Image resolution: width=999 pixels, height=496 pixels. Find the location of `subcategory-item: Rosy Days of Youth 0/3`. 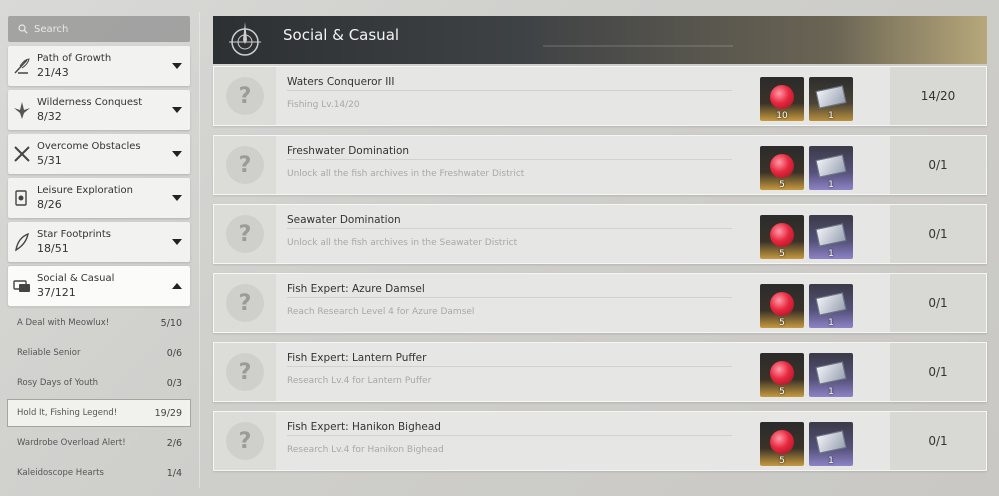

subcategory-item: Rosy Days of Youth 0/3 is located at coordinates (99, 383).